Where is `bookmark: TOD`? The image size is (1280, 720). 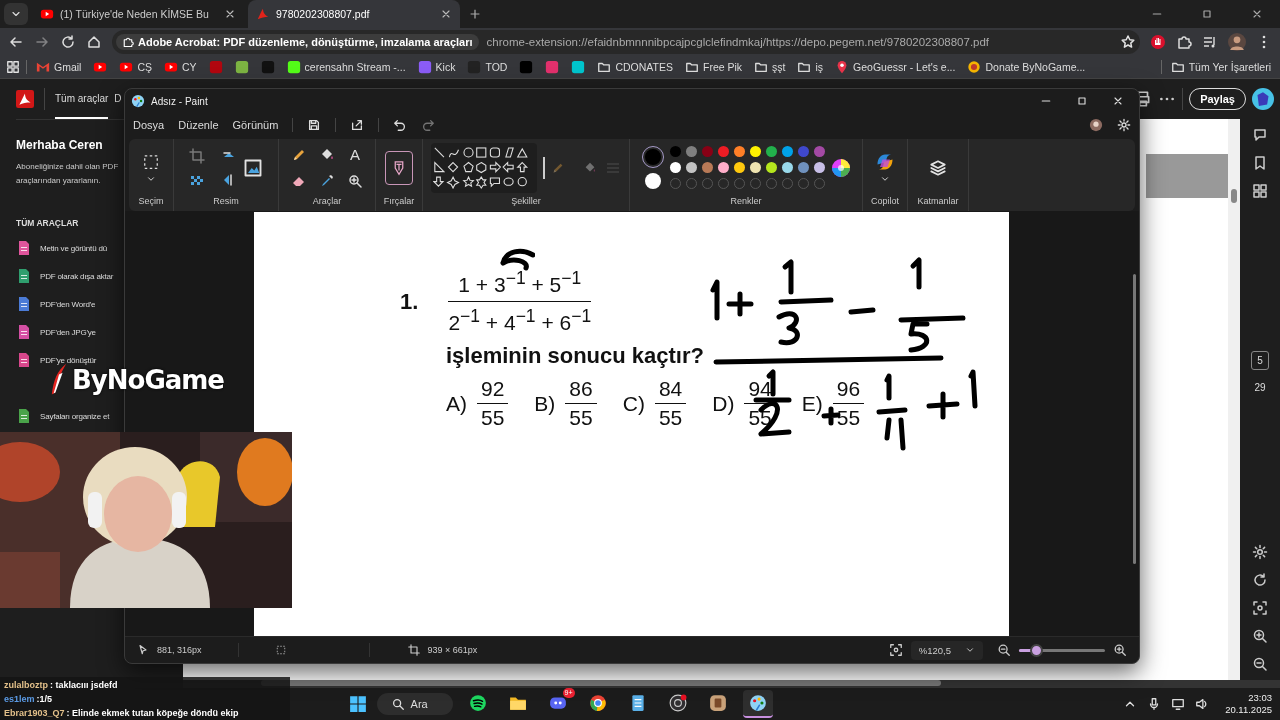
bookmark: TOD is located at coordinates (487, 67).